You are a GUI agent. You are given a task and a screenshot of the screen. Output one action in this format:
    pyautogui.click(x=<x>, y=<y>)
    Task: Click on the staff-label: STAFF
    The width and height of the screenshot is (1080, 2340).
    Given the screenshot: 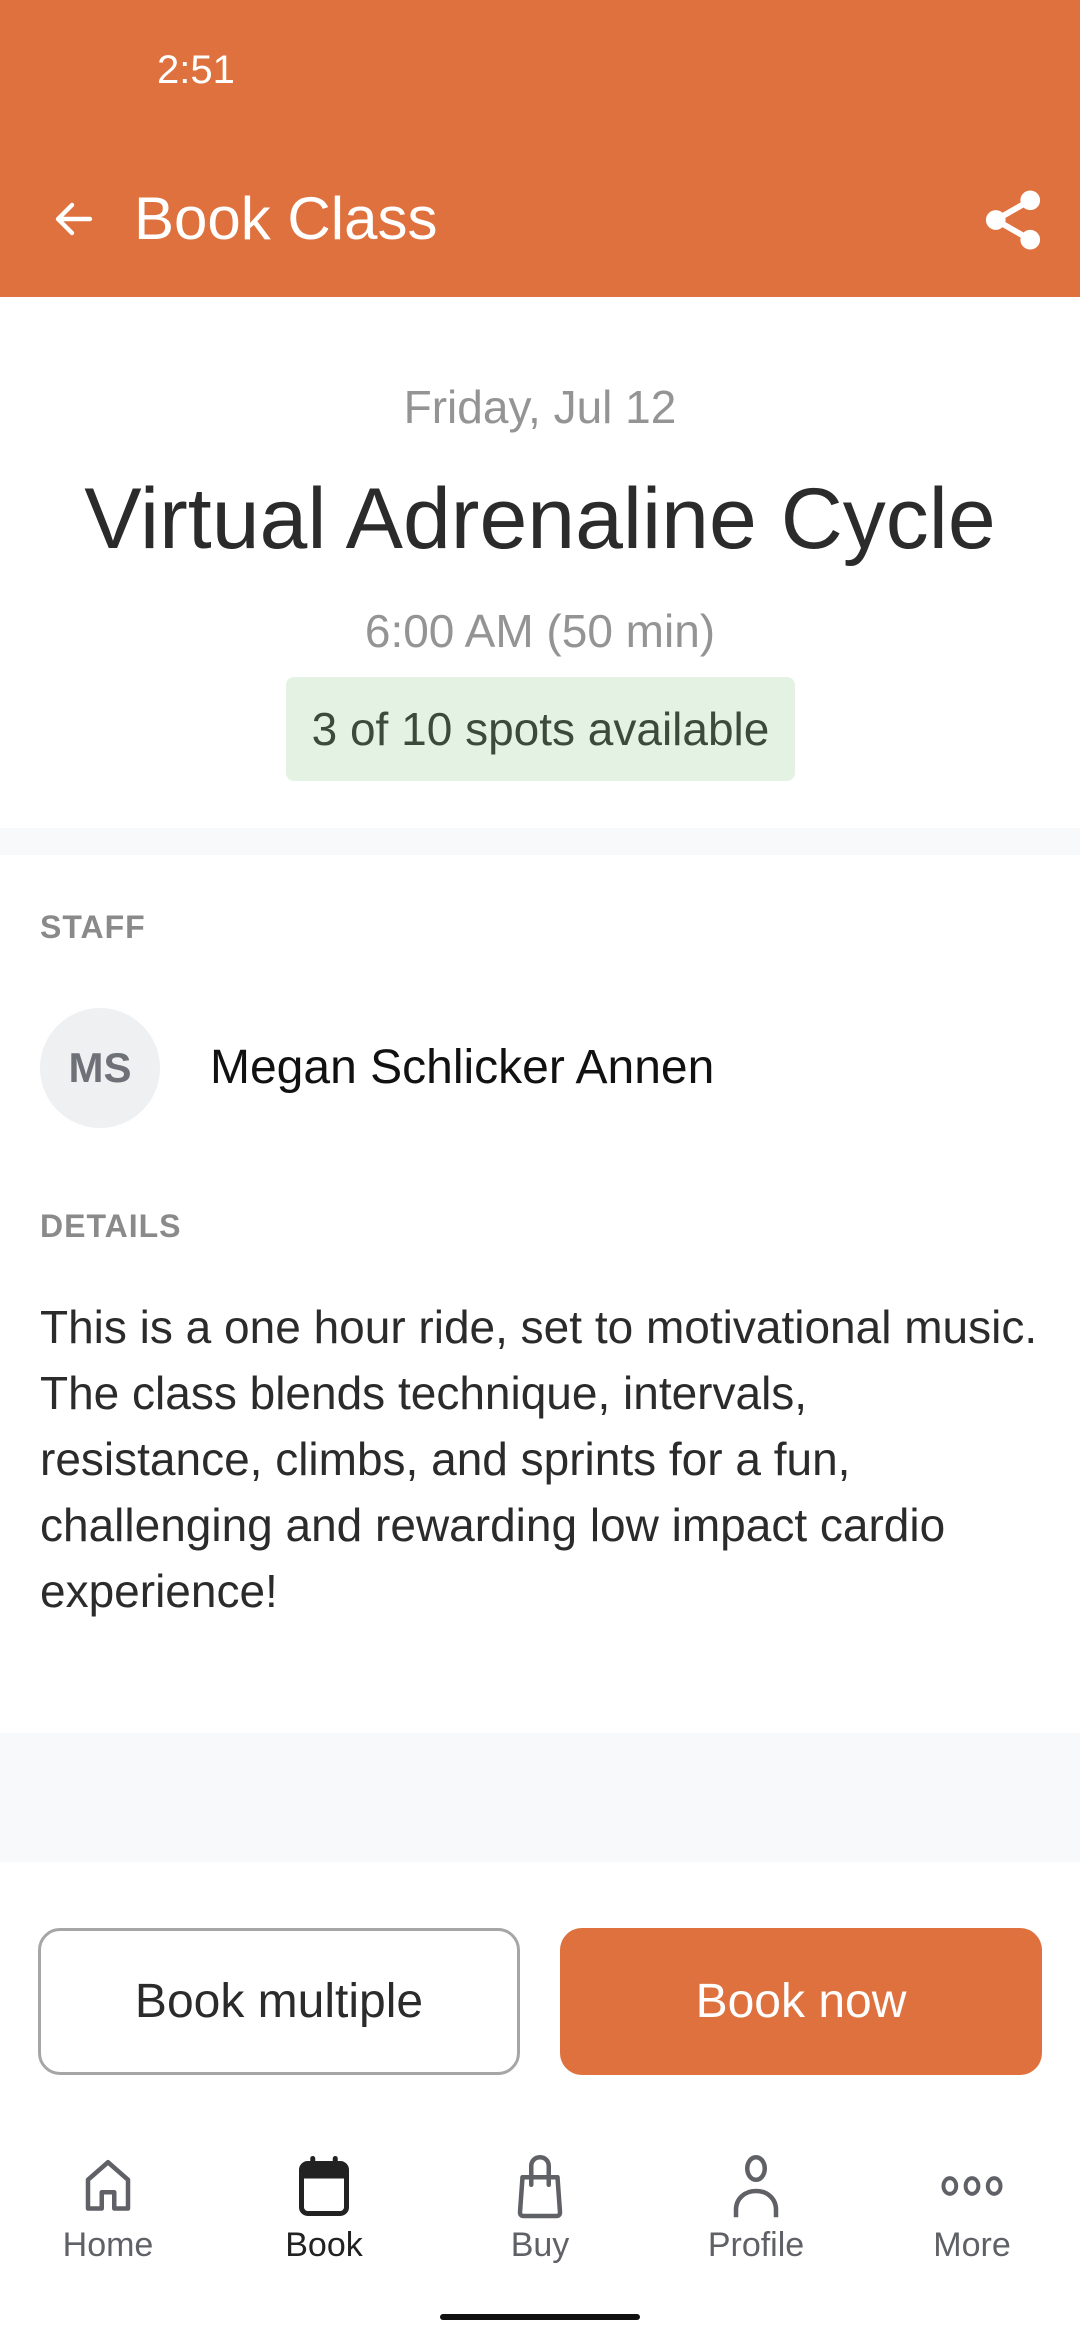 What is the action you would take?
    pyautogui.click(x=93, y=927)
    